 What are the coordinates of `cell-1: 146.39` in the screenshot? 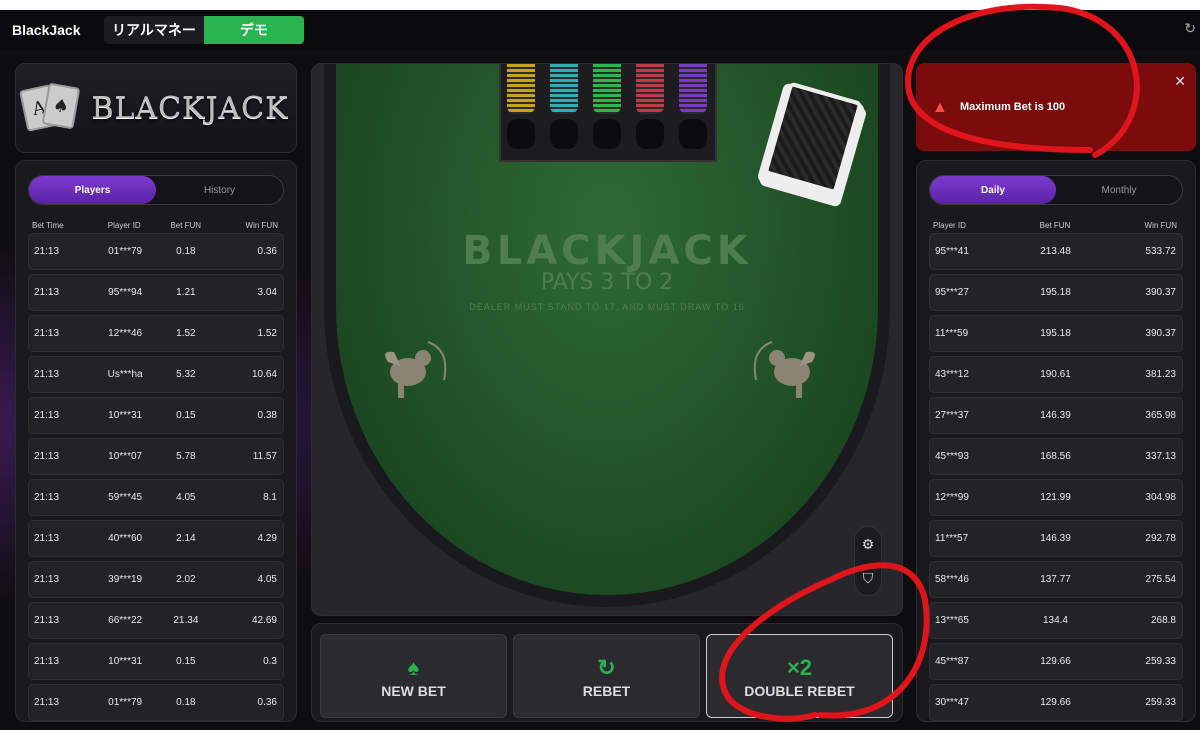 It's located at (1055, 538).